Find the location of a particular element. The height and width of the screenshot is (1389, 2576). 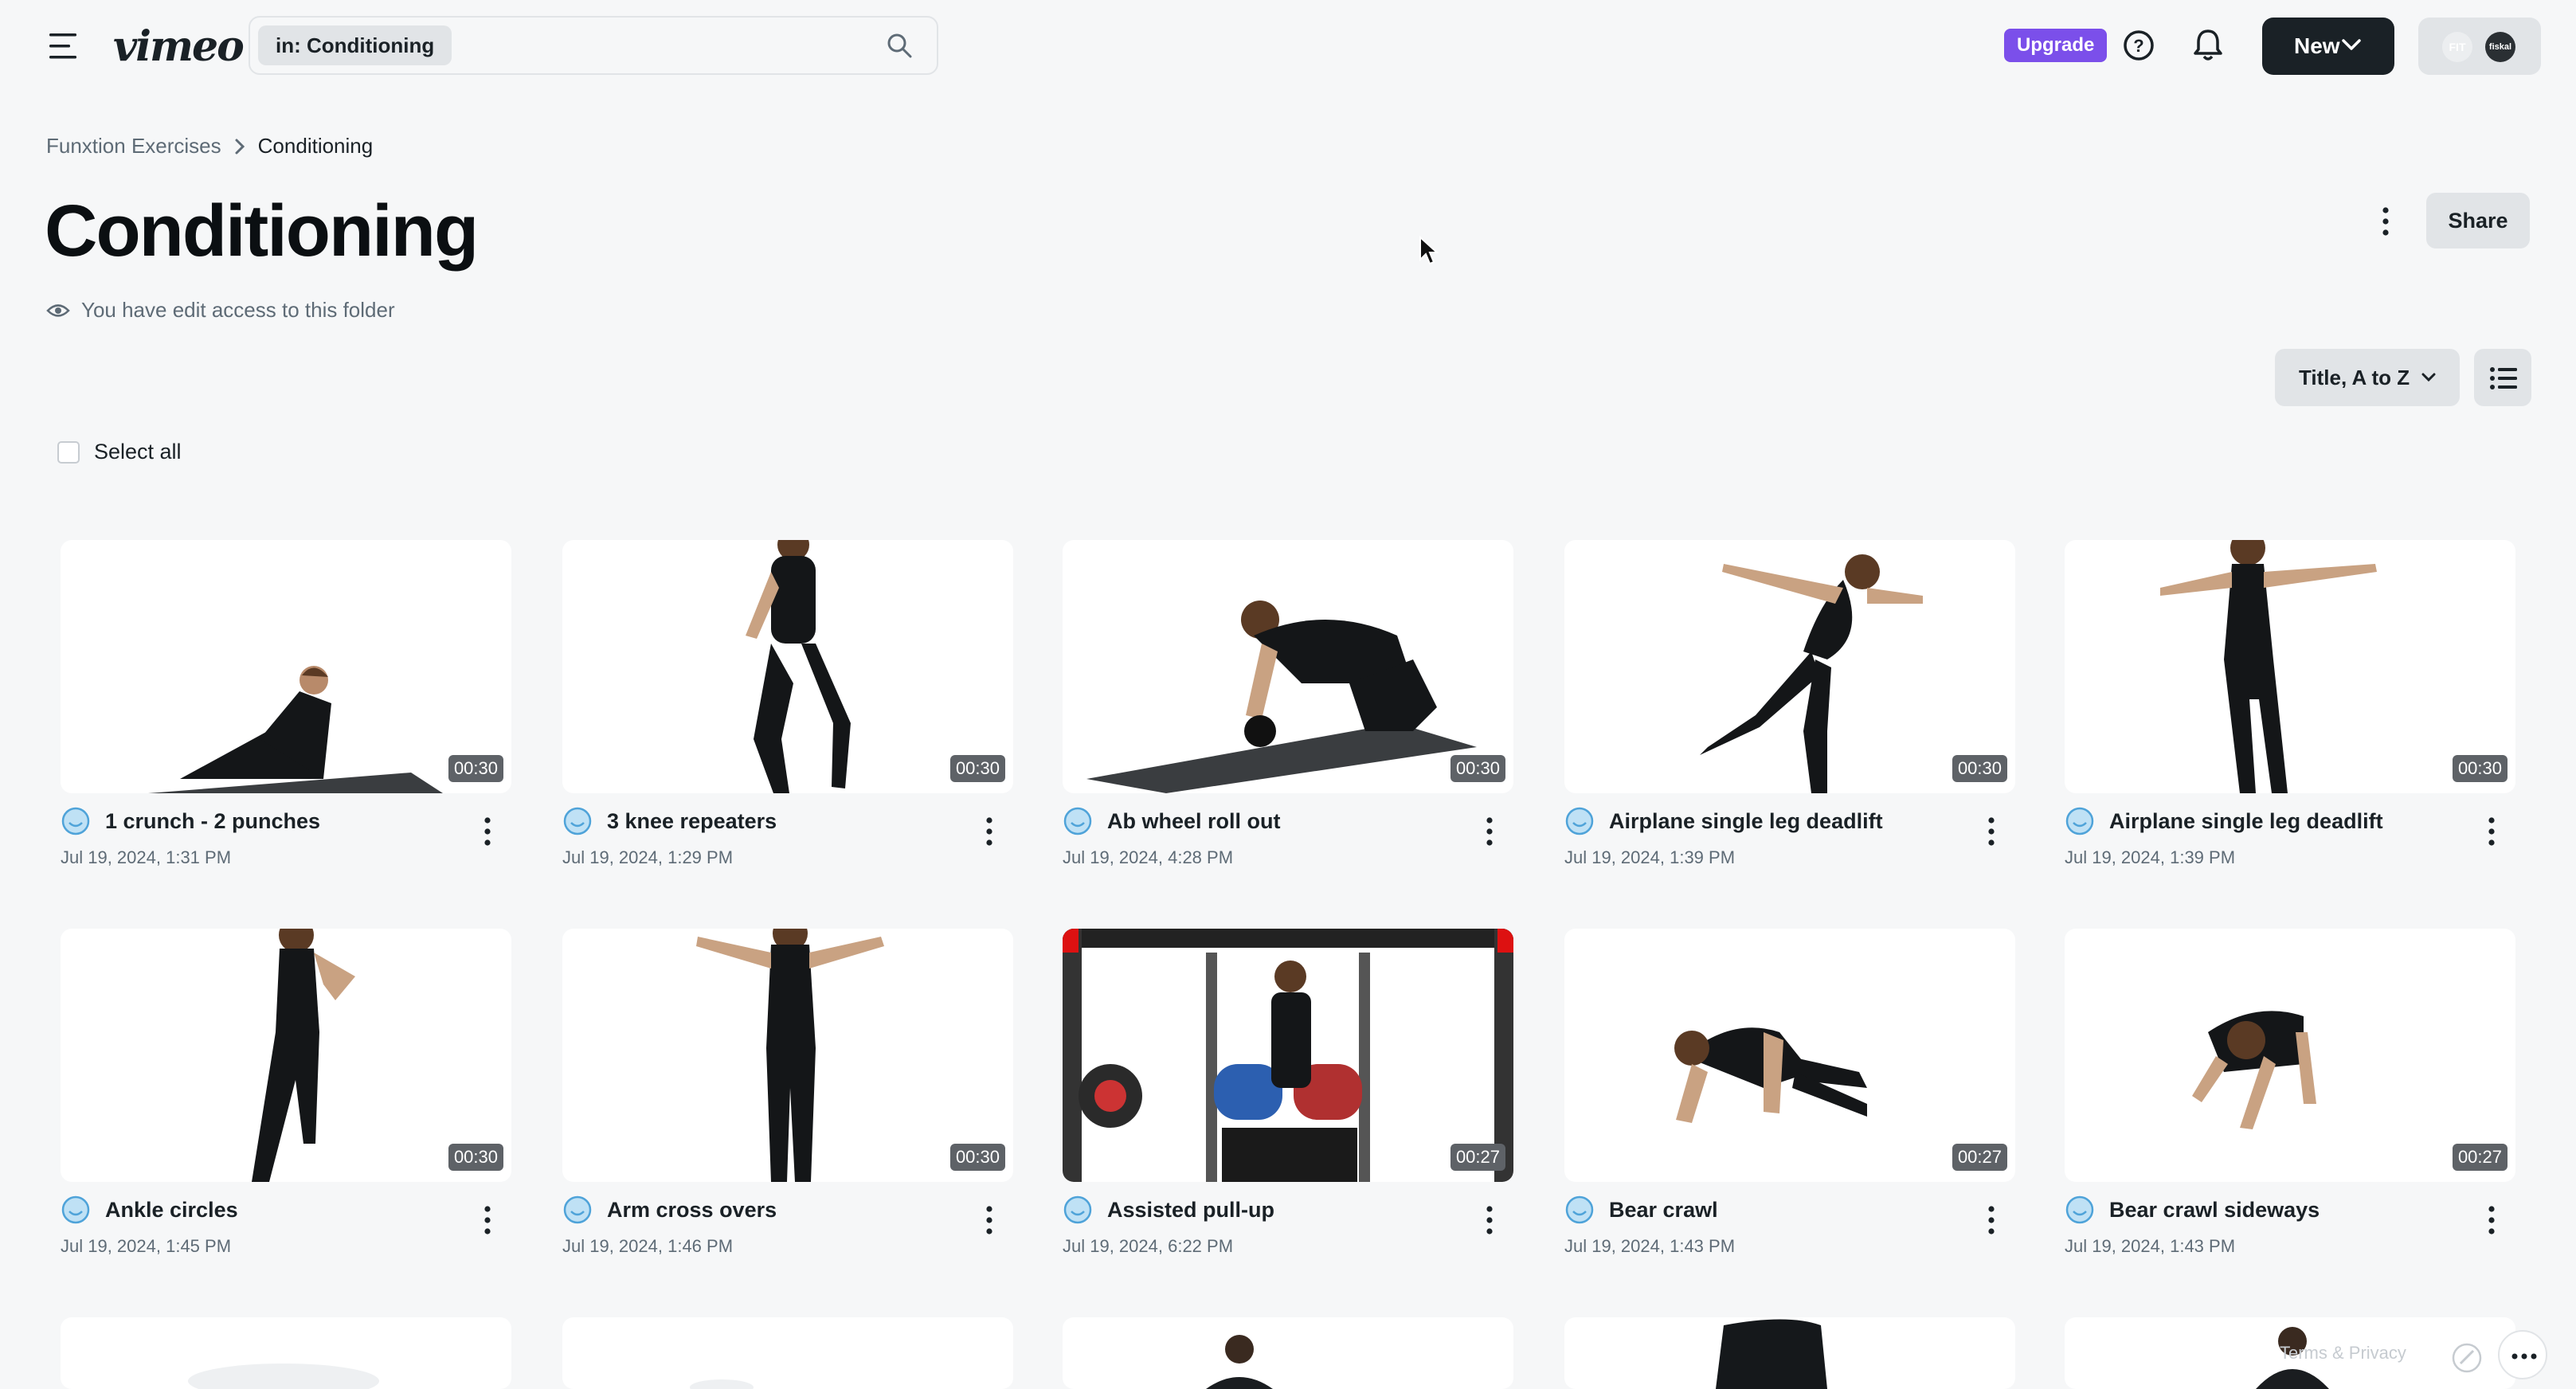

vimeo-logo: vimeo is located at coordinates (179, 46).